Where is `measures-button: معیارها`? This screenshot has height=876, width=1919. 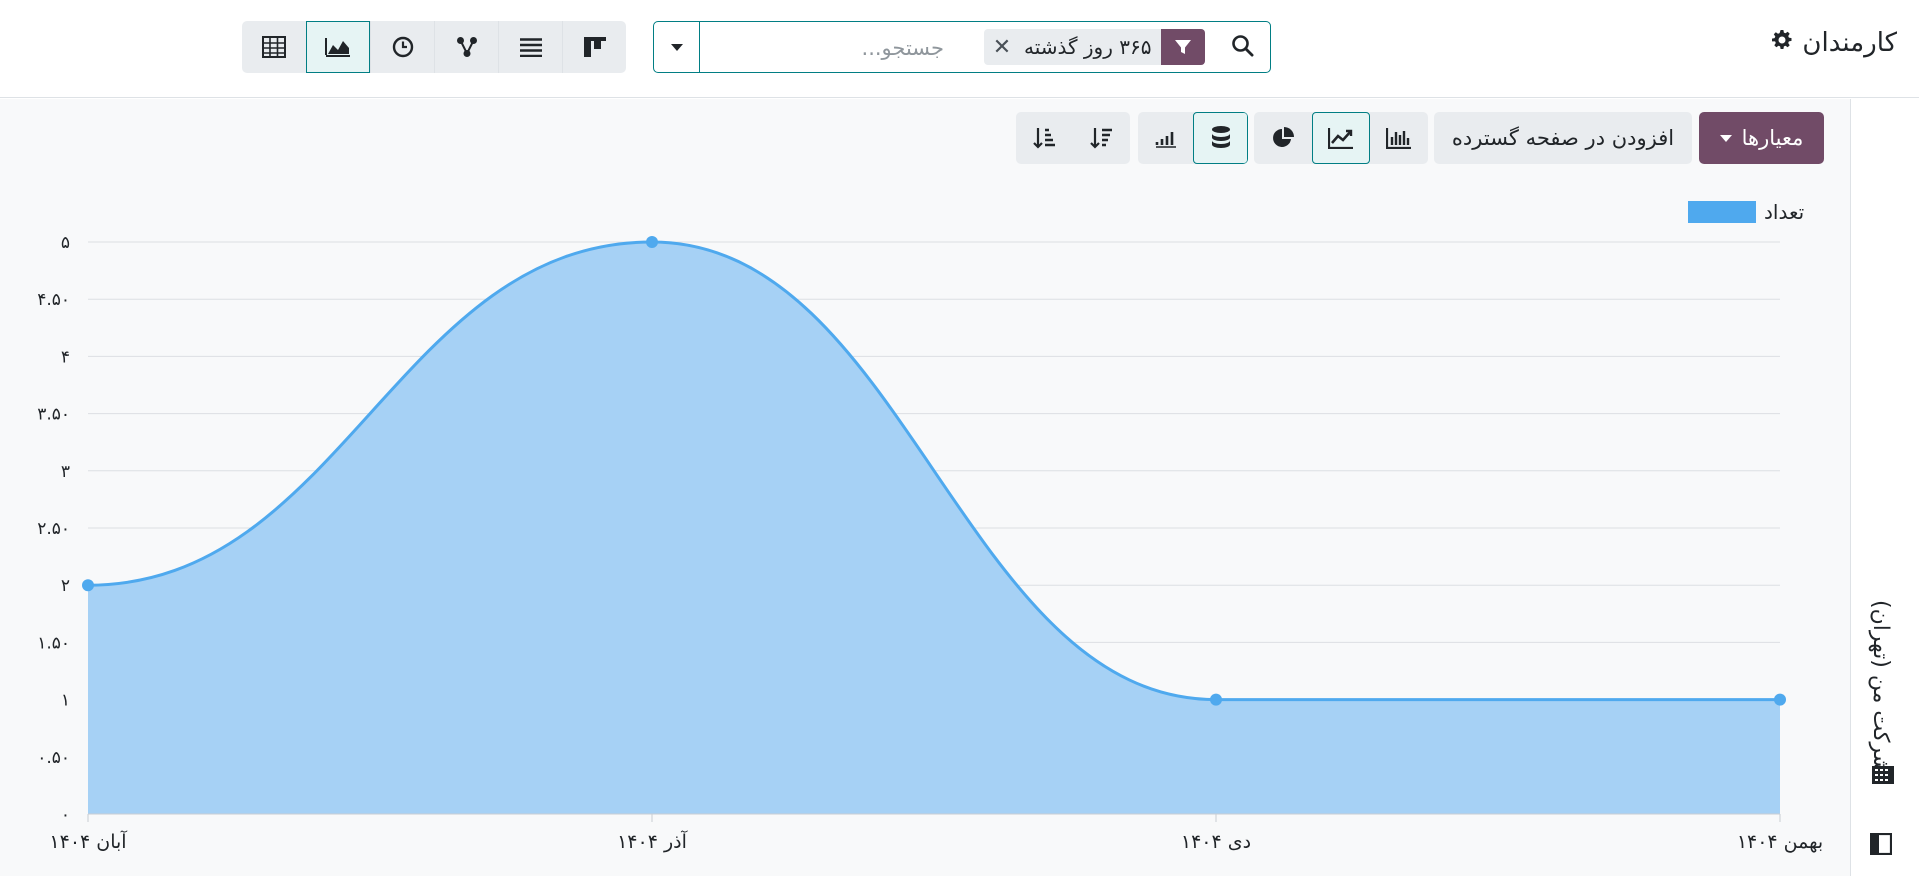 measures-button: معیارها is located at coordinates (1761, 138).